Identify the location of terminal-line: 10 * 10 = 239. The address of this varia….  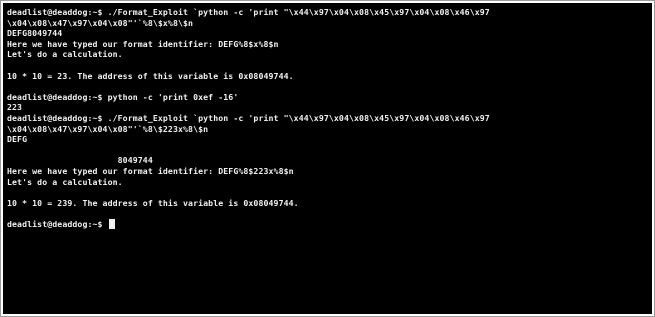
(153, 202).